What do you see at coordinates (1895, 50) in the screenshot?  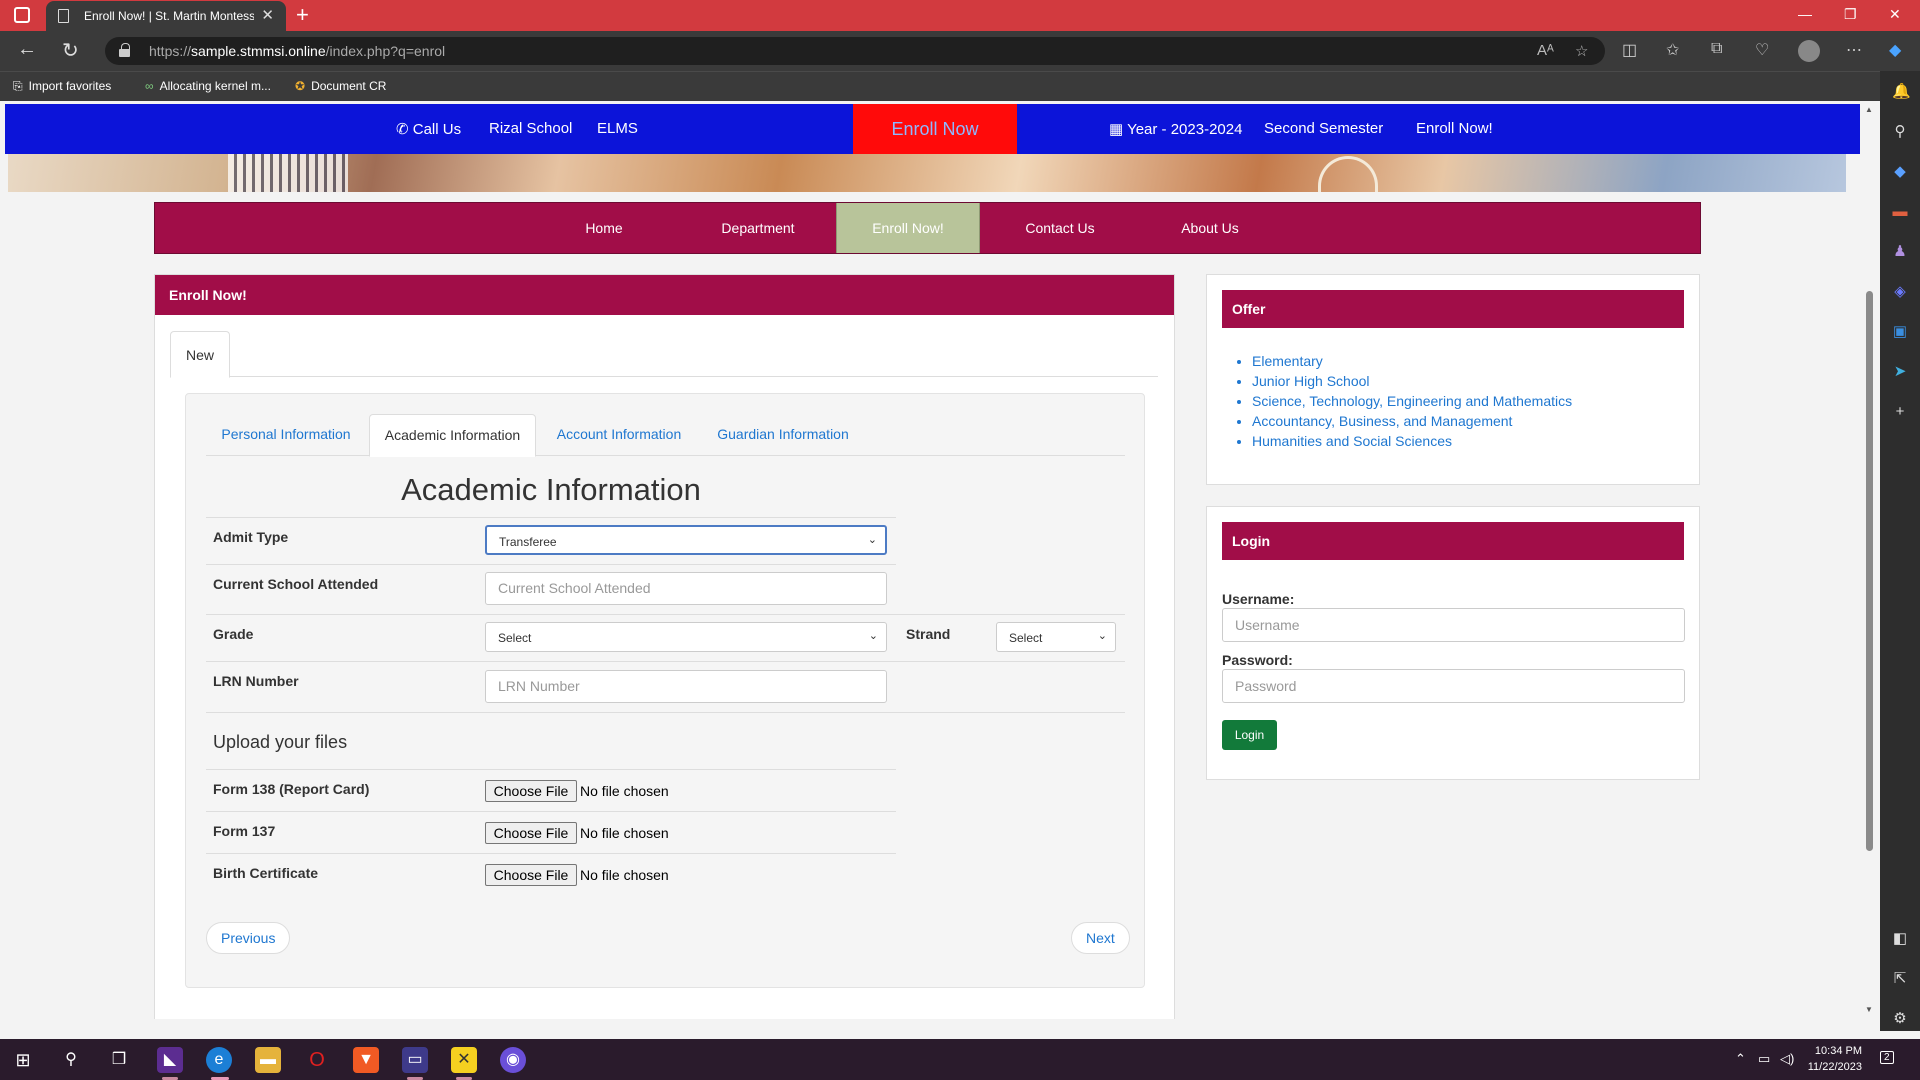 I see `copilot-icon: ◆` at bounding box center [1895, 50].